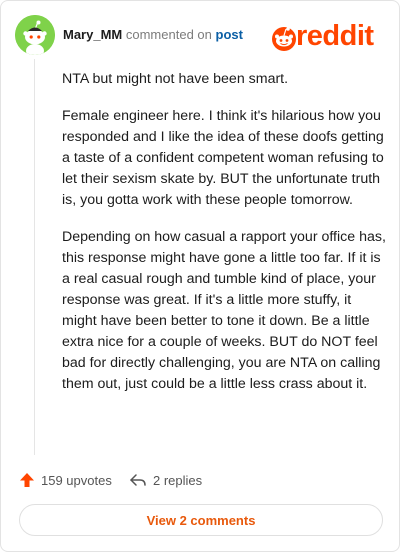  I want to click on reply-count: 2 replies, so click(178, 480).